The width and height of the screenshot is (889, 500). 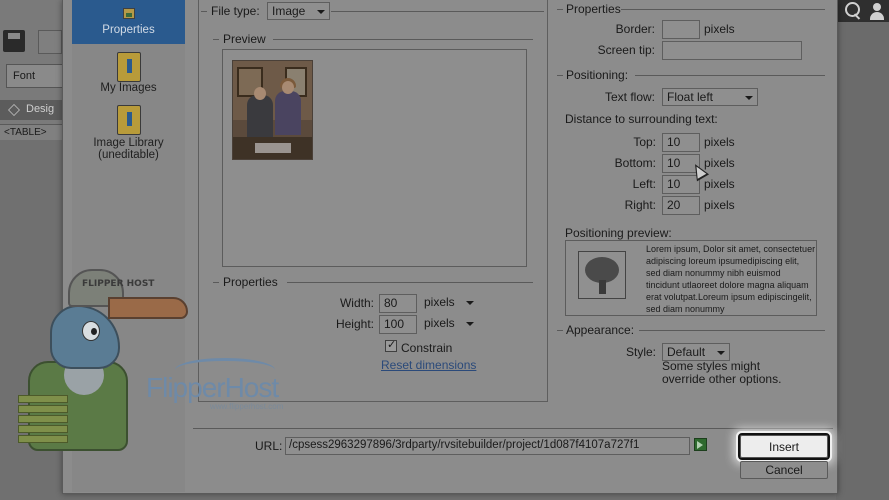 What do you see at coordinates (635, 163) in the screenshot?
I see `bottom-label: Bottom:` at bounding box center [635, 163].